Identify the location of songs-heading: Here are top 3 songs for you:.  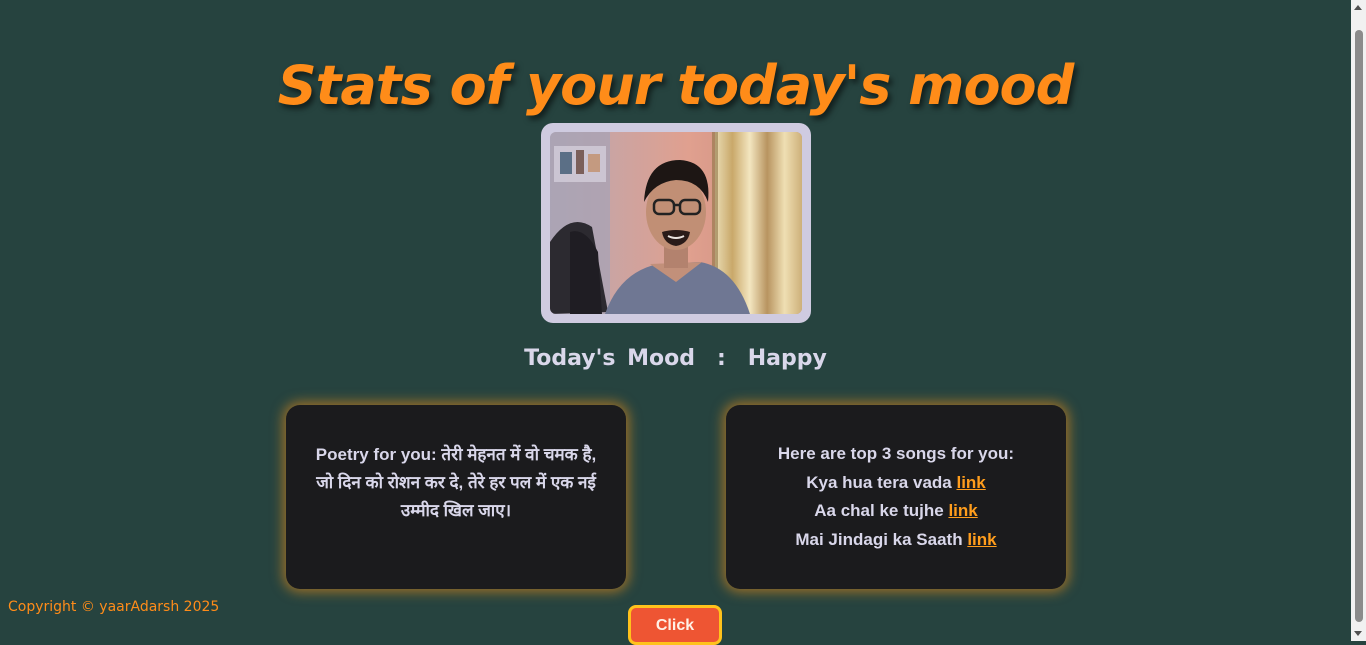
(896, 453).